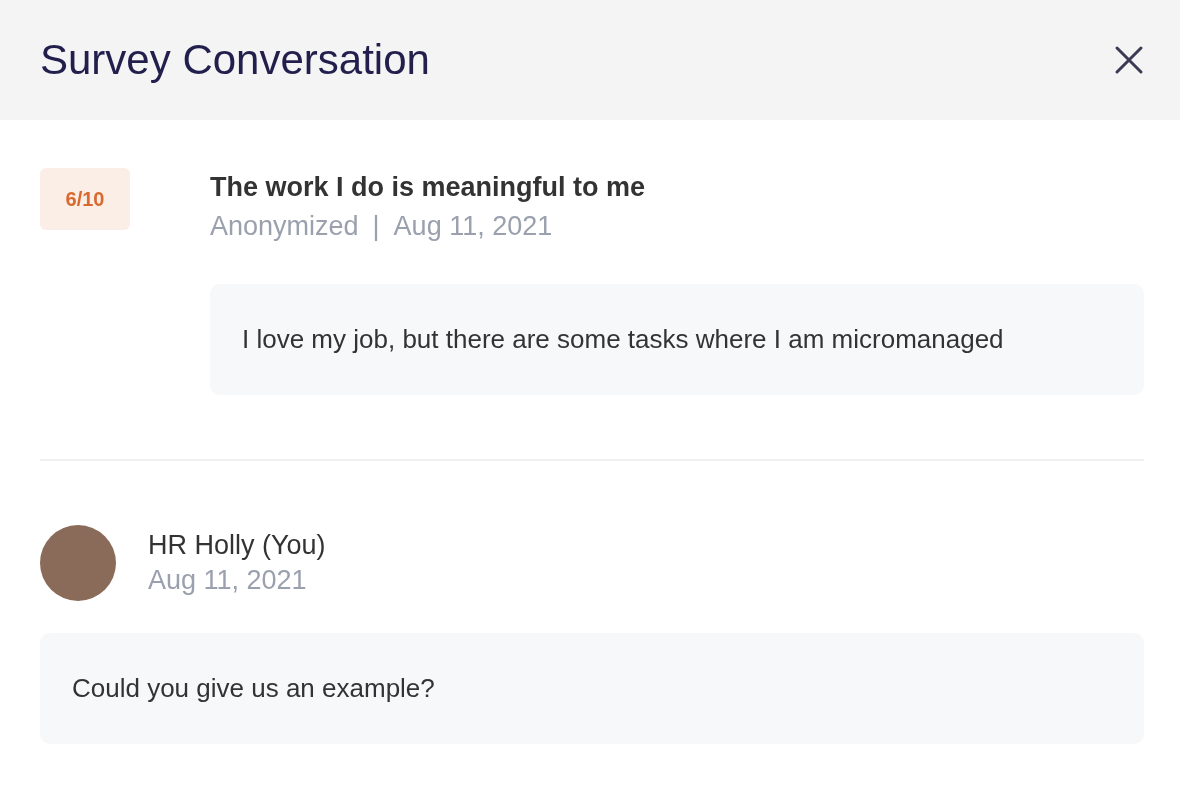 The image size is (1180, 808). I want to click on reply-date: Aug 11, 2021, so click(228, 580).